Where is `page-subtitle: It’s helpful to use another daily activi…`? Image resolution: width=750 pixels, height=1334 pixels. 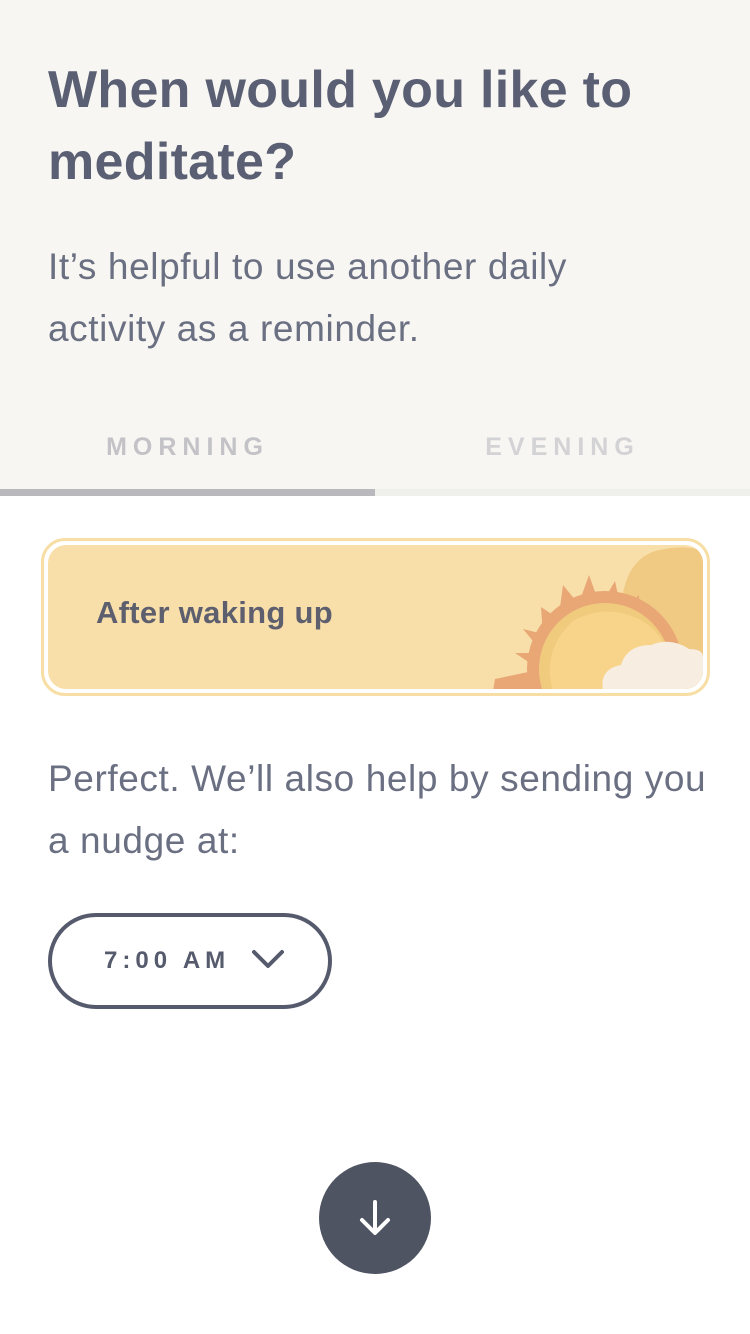
page-subtitle: It’s helpful to use another daily activi… is located at coordinates (307, 297).